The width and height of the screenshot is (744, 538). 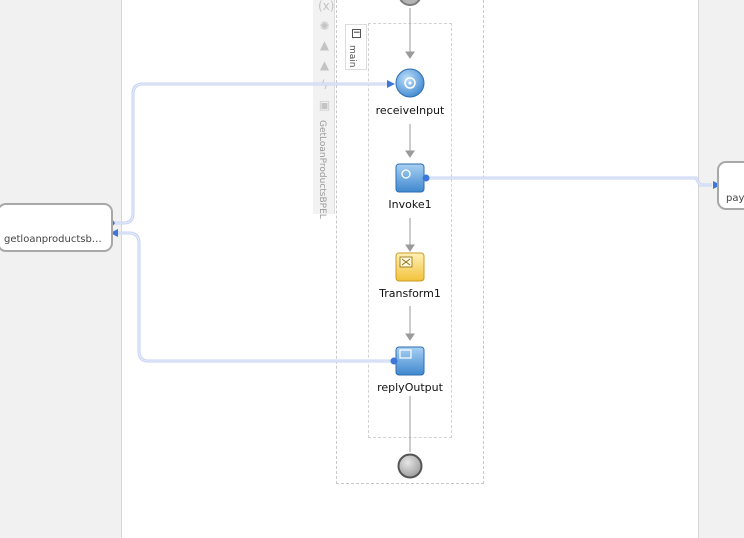 What do you see at coordinates (412, 178) in the screenshot?
I see `invoke-activity-icon` at bounding box center [412, 178].